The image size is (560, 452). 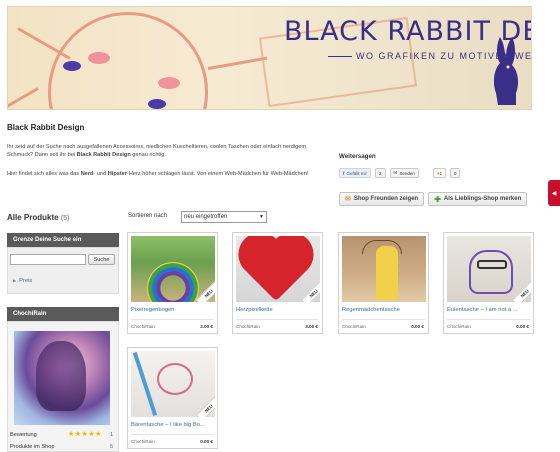 What do you see at coordinates (48, 259) in the screenshot?
I see `search-input` at bounding box center [48, 259].